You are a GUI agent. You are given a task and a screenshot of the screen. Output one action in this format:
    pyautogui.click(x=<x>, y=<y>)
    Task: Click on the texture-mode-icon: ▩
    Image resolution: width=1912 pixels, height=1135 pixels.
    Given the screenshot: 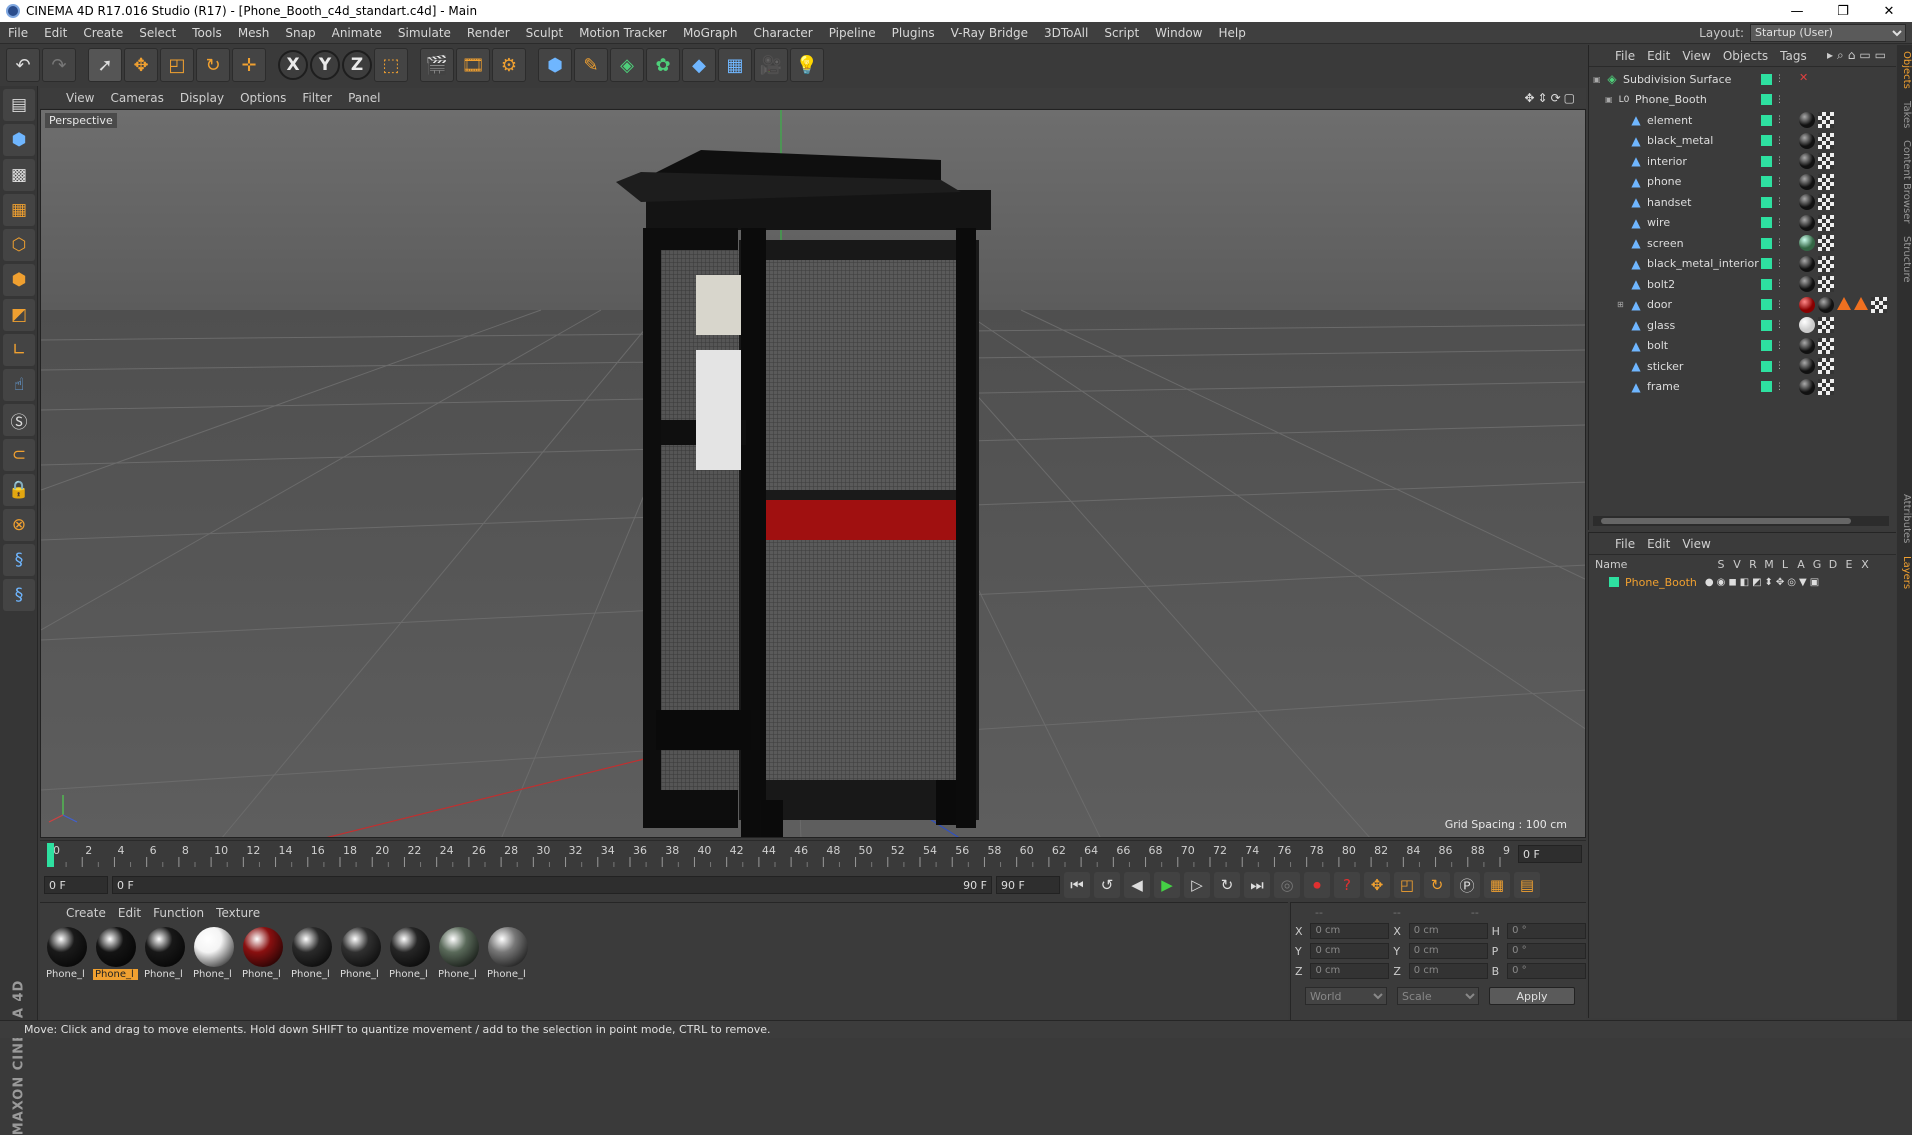 What is the action you would take?
    pyautogui.click(x=19, y=175)
    